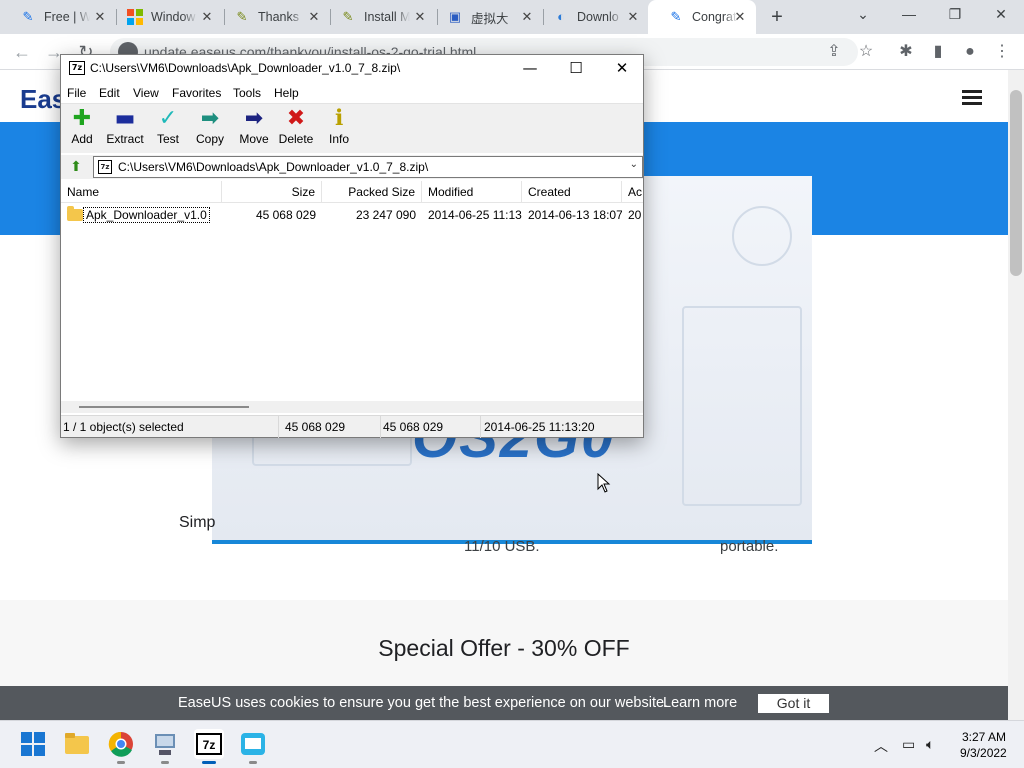 Image resolution: width=1024 pixels, height=768 pixels. Describe the element at coordinates (1001, 15) in the screenshot. I see `browser-close-button: ✕` at that location.